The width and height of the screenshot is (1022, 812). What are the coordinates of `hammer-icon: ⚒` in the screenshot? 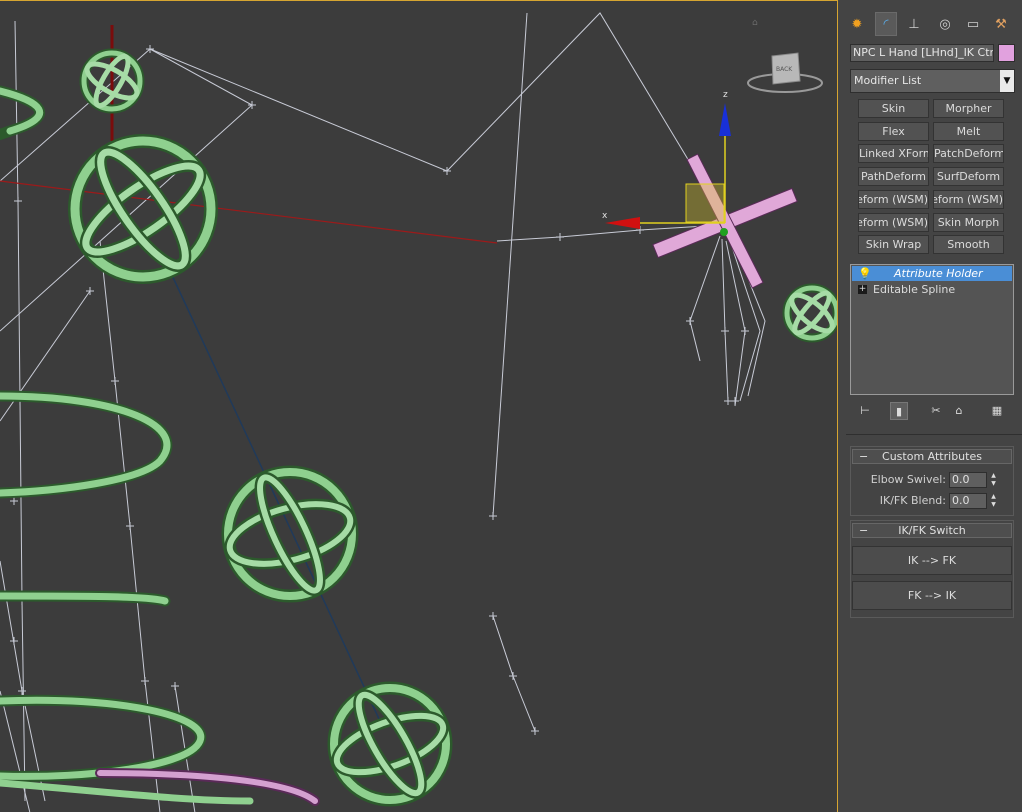 It's located at (1001, 24).